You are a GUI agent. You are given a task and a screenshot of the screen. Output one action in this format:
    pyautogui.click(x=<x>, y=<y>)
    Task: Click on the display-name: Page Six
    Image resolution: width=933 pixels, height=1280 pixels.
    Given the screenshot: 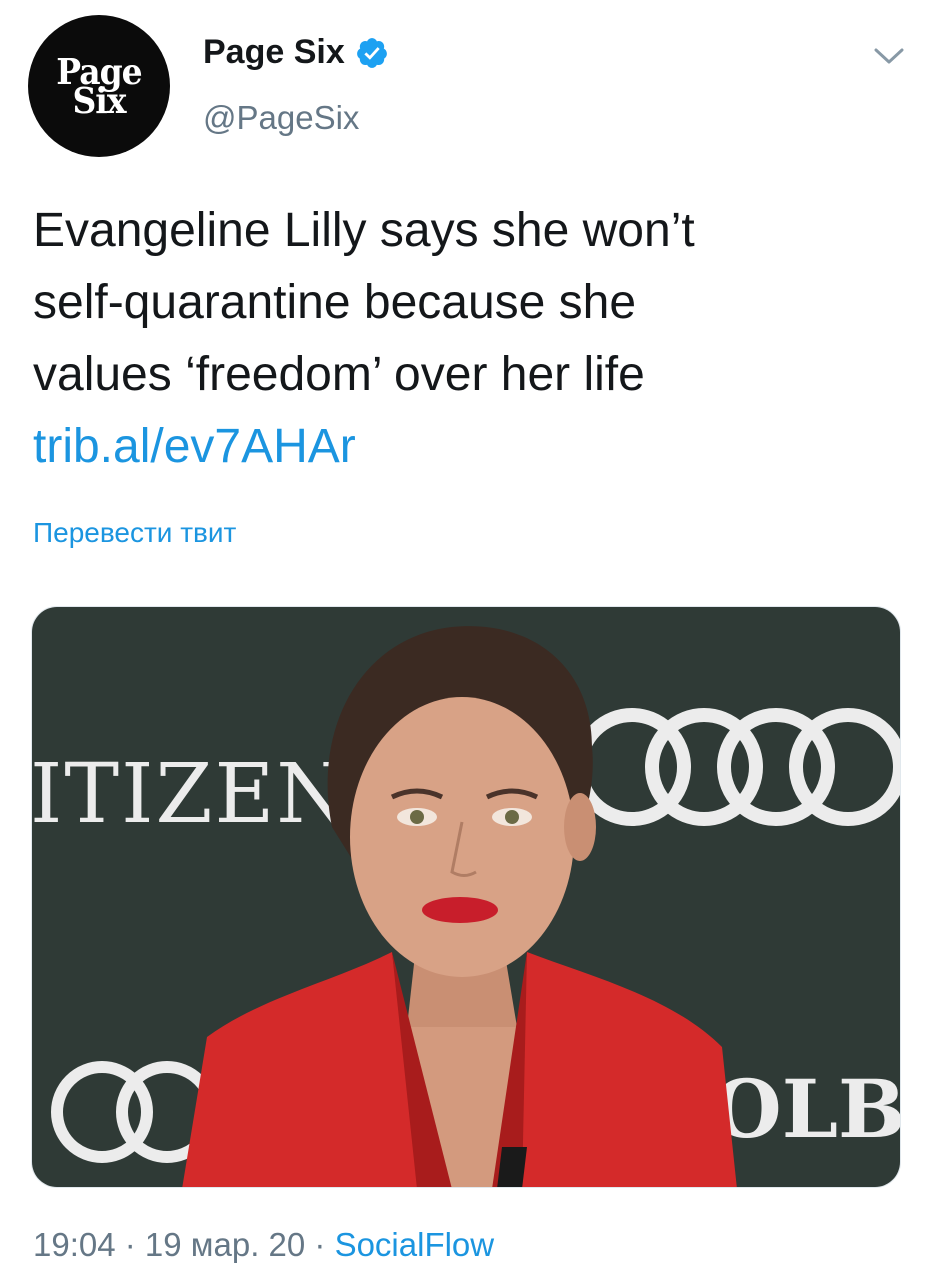 What is the action you would take?
    pyautogui.click(x=274, y=52)
    